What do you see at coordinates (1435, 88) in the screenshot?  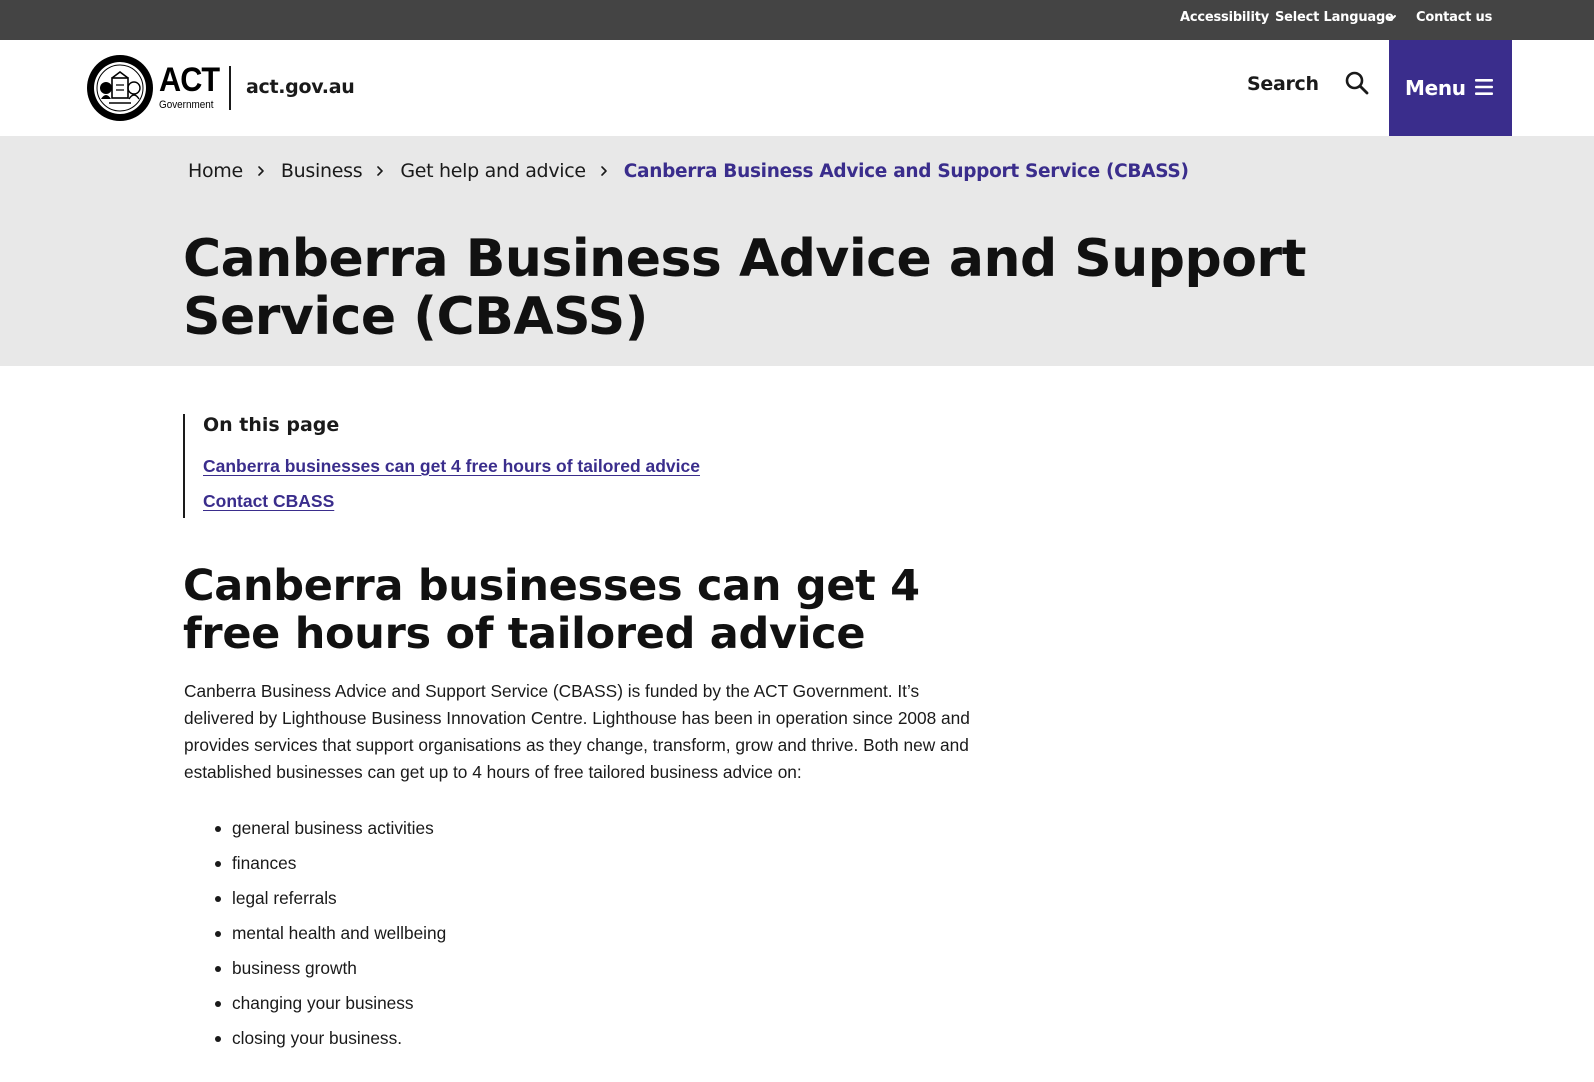 I see `menu-label: Menu` at bounding box center [1435, 88].